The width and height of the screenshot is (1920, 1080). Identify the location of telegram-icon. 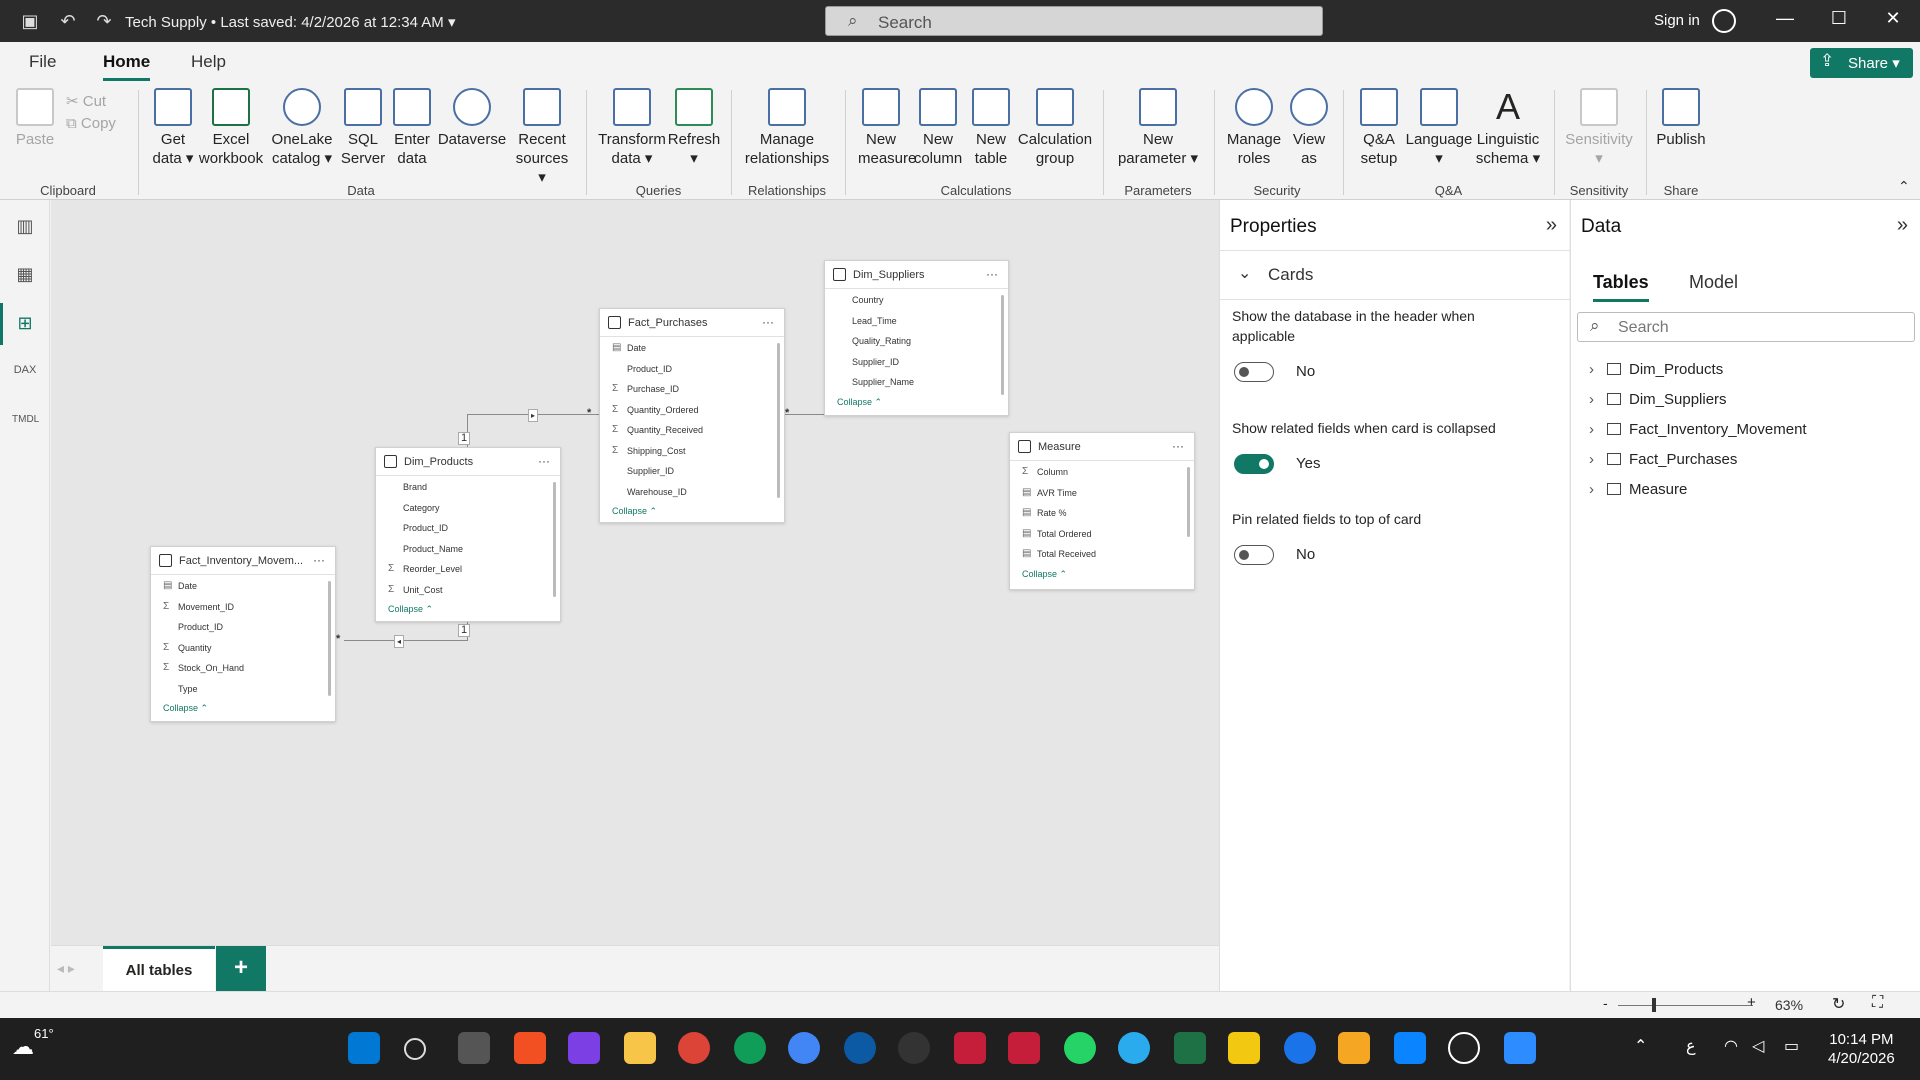
(1134, 1048).